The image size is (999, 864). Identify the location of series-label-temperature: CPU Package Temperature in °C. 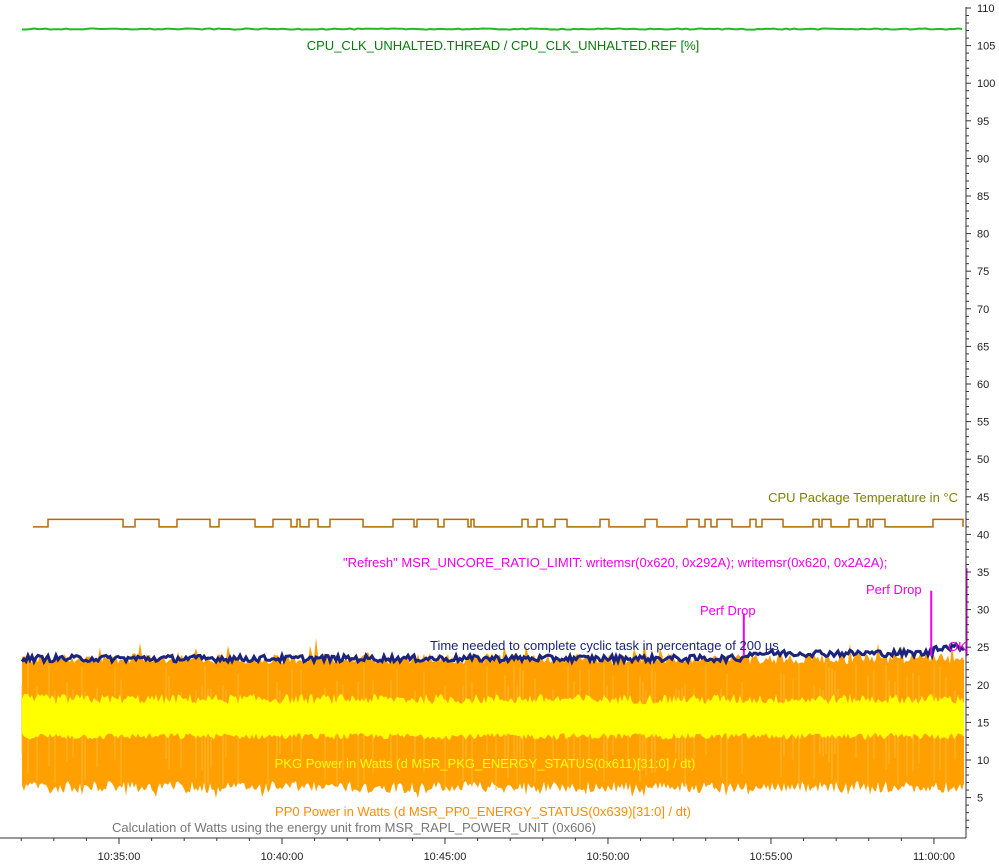
(863, 497).